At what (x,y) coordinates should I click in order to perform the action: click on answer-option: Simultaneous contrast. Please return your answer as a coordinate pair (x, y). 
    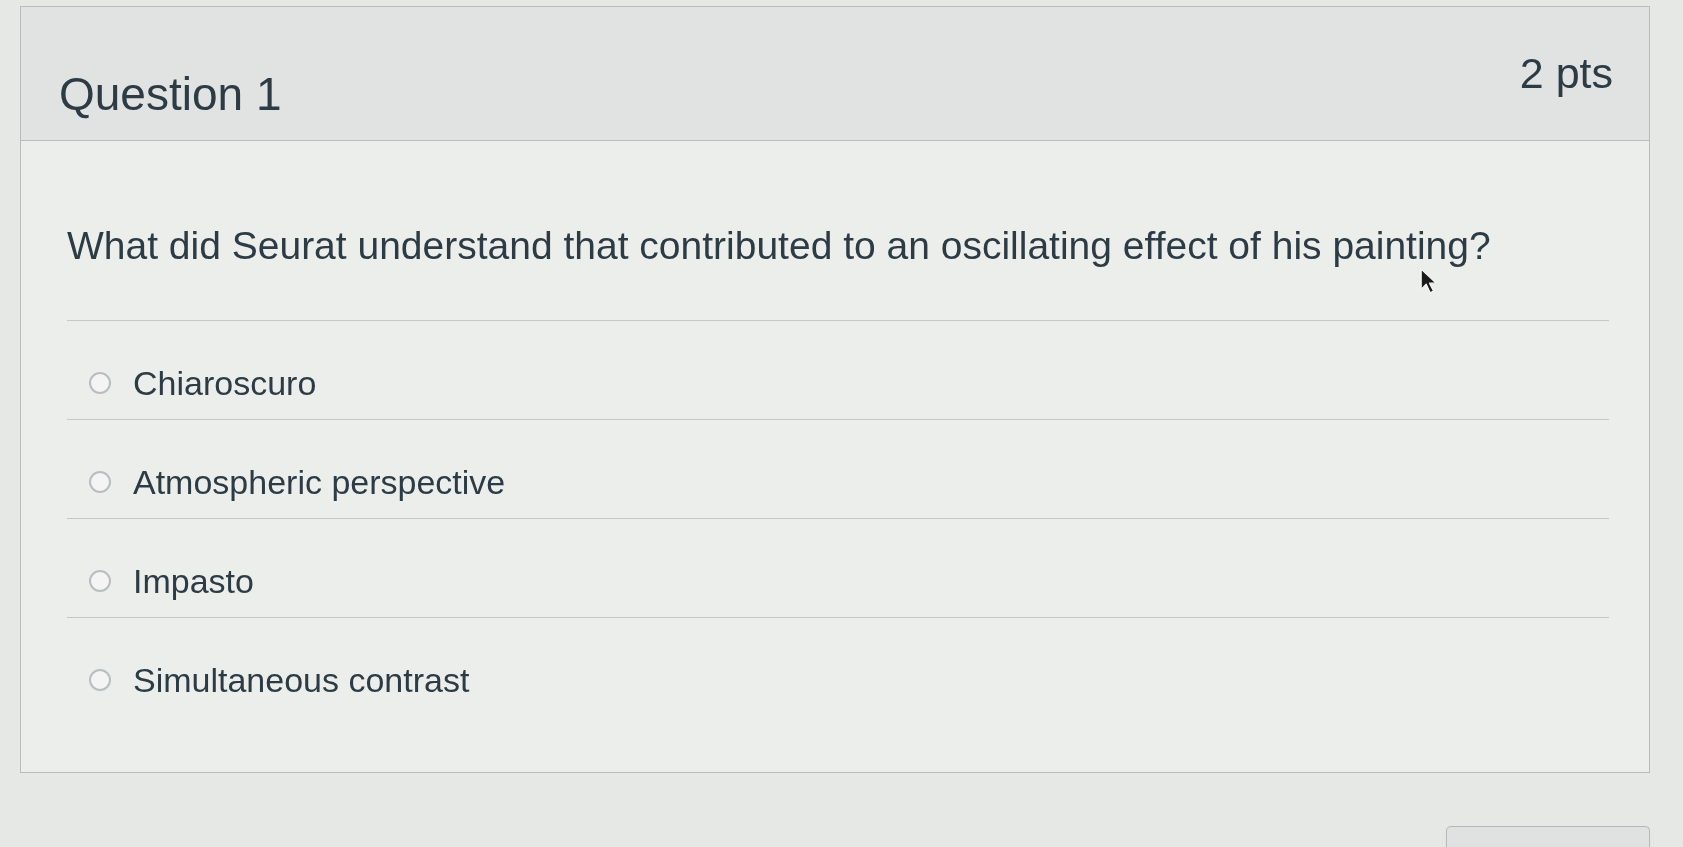
    Looking at the image, I should click on (838, 667).